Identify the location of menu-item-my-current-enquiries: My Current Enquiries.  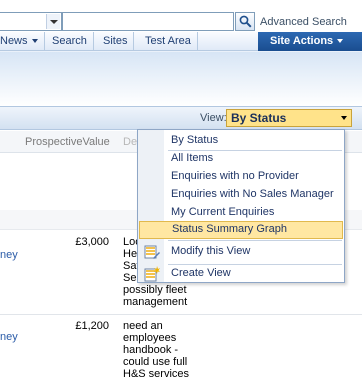
(241, 213).